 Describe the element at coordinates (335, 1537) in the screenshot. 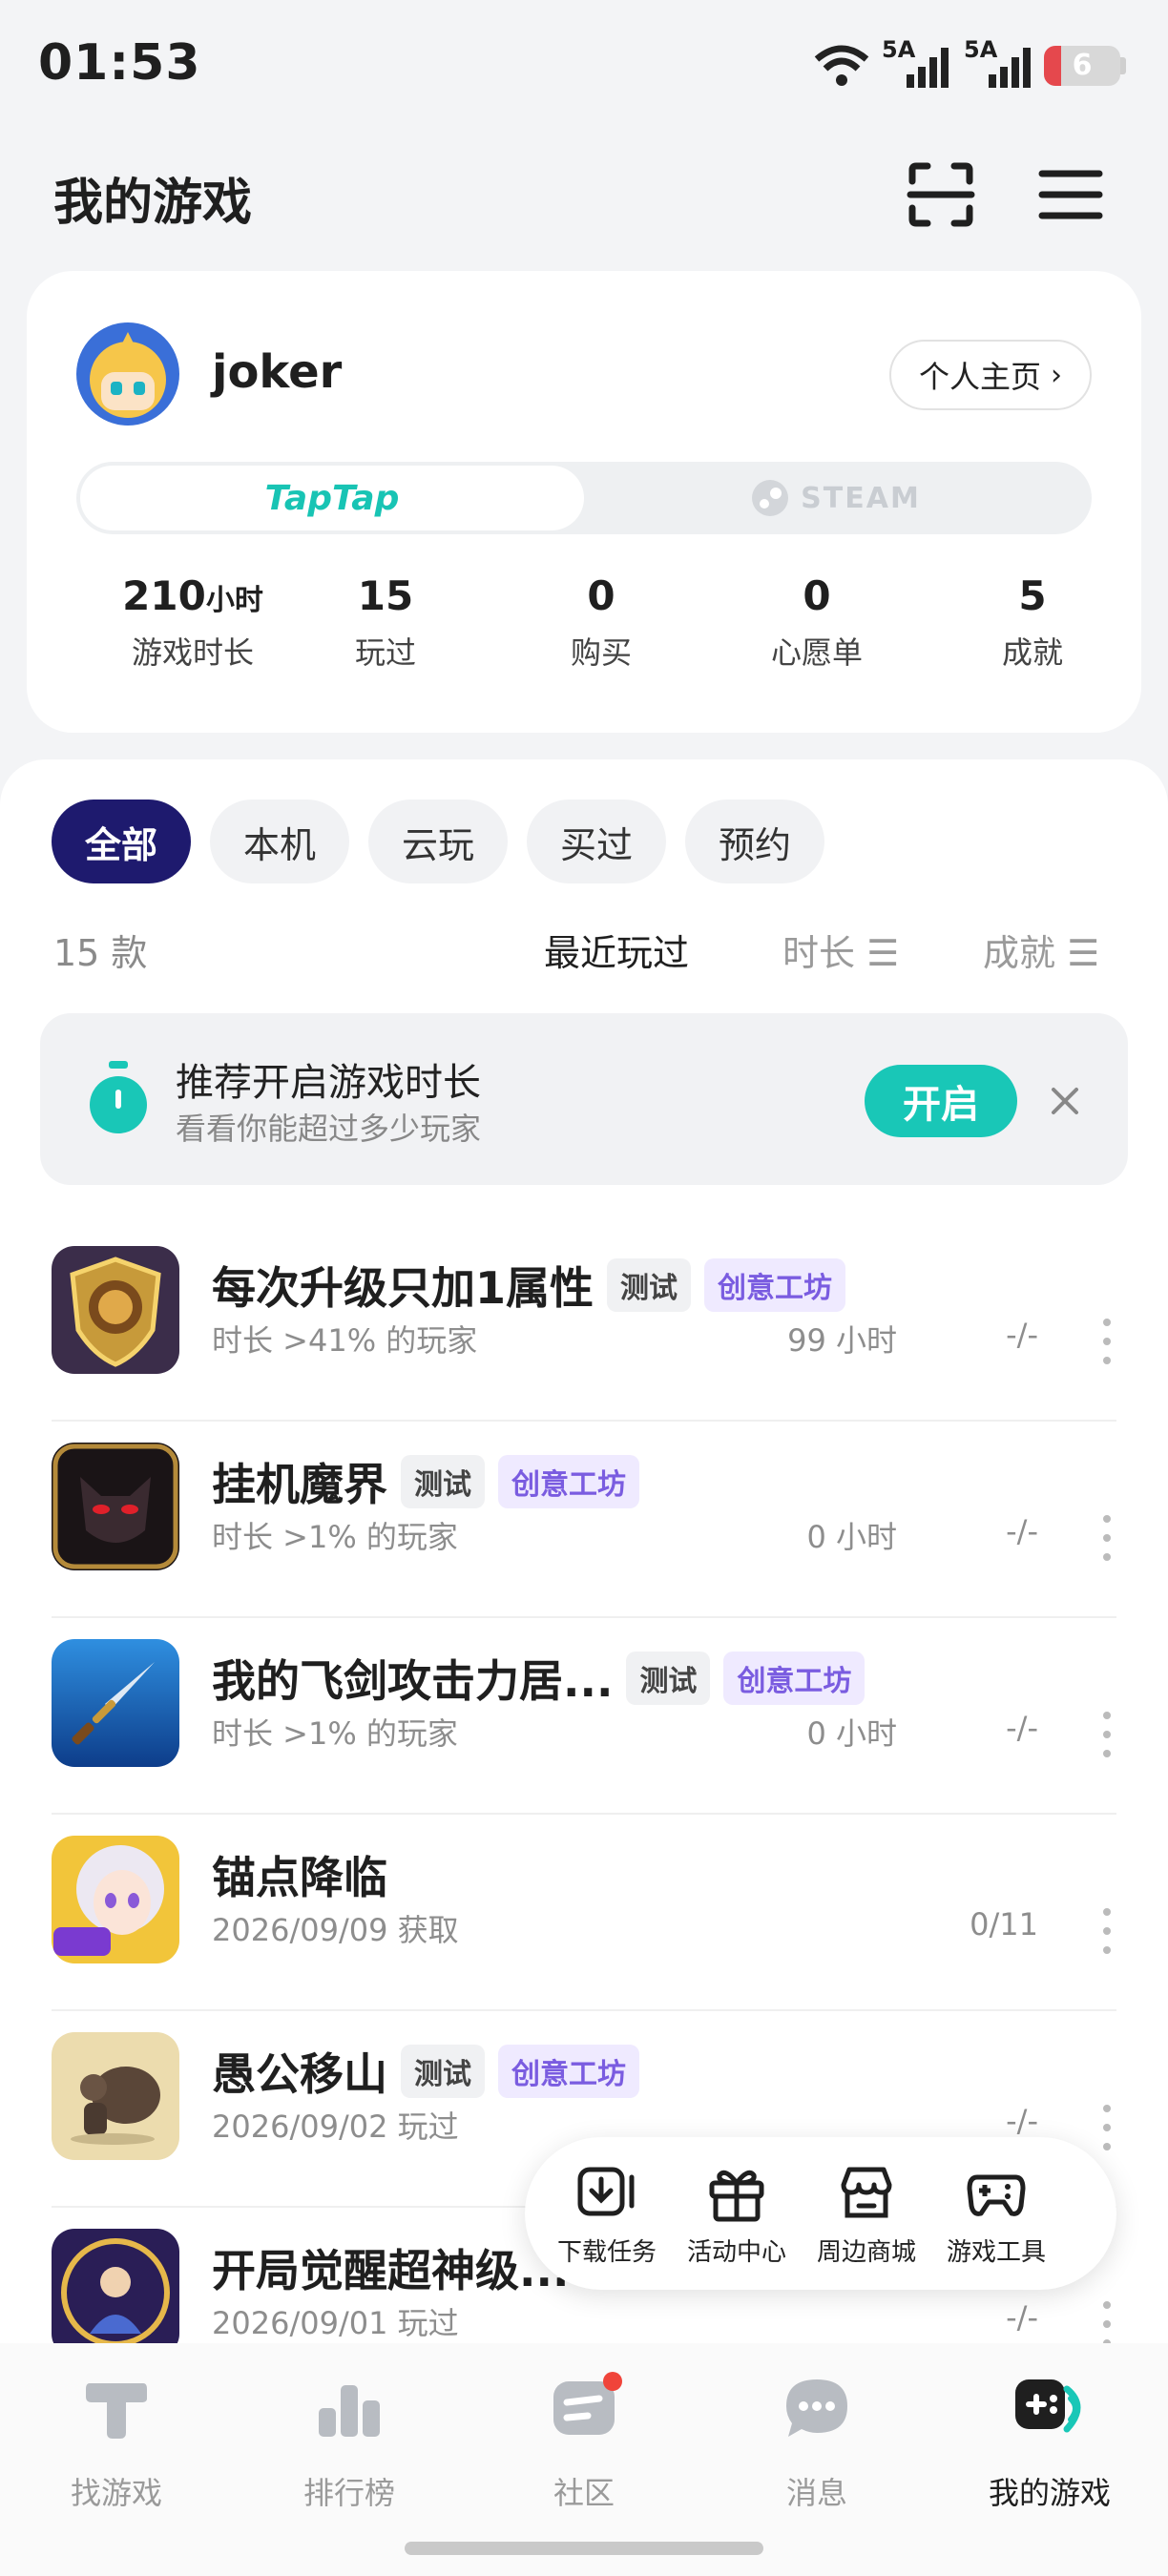

I see `game-subtitle: 时长 >1% 的玩家` at that location.